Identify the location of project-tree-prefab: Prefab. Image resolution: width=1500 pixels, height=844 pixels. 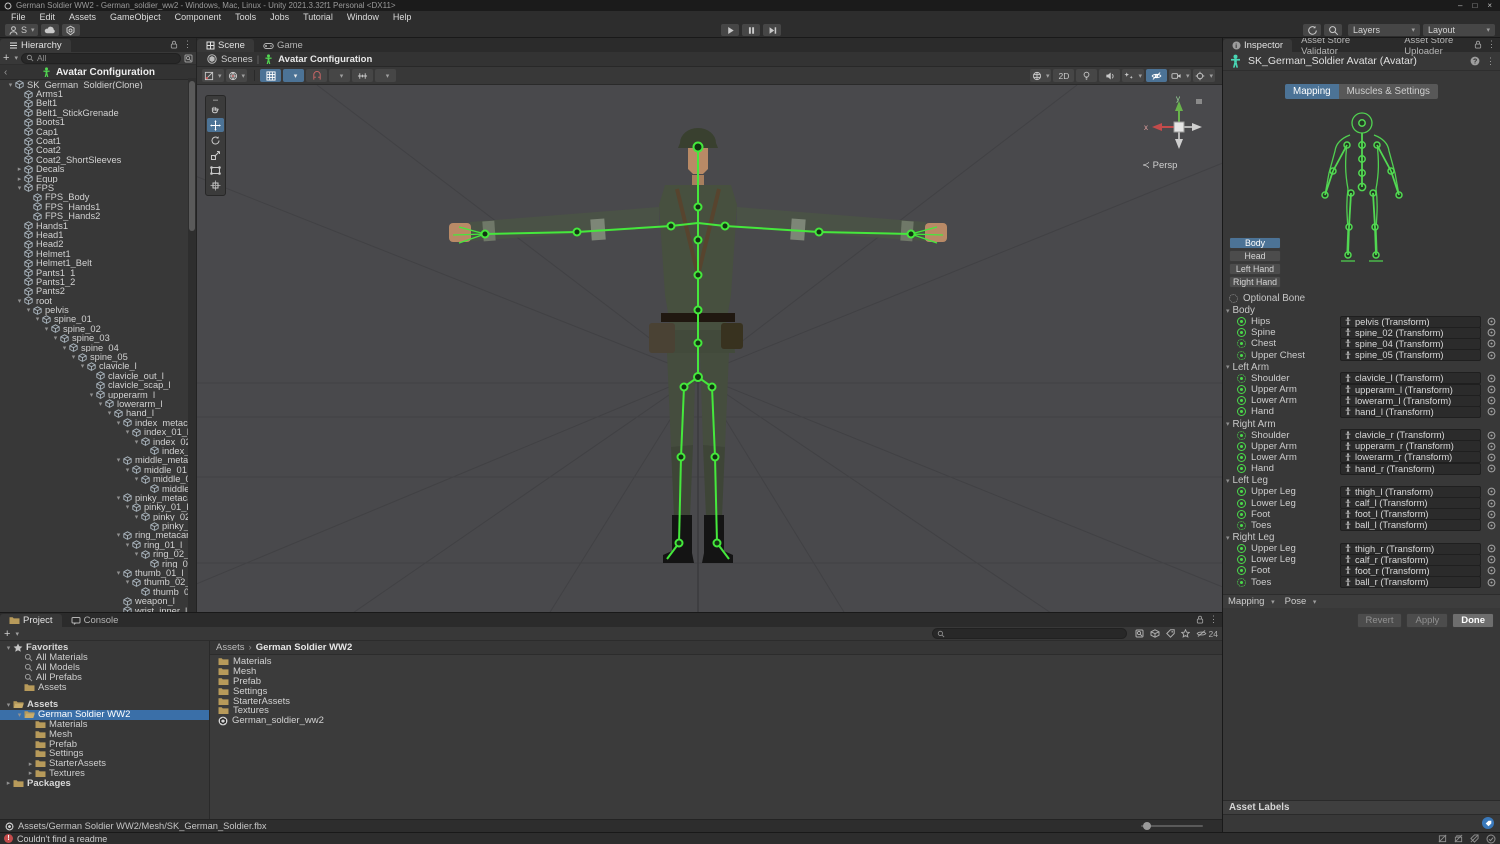
(104, 744).